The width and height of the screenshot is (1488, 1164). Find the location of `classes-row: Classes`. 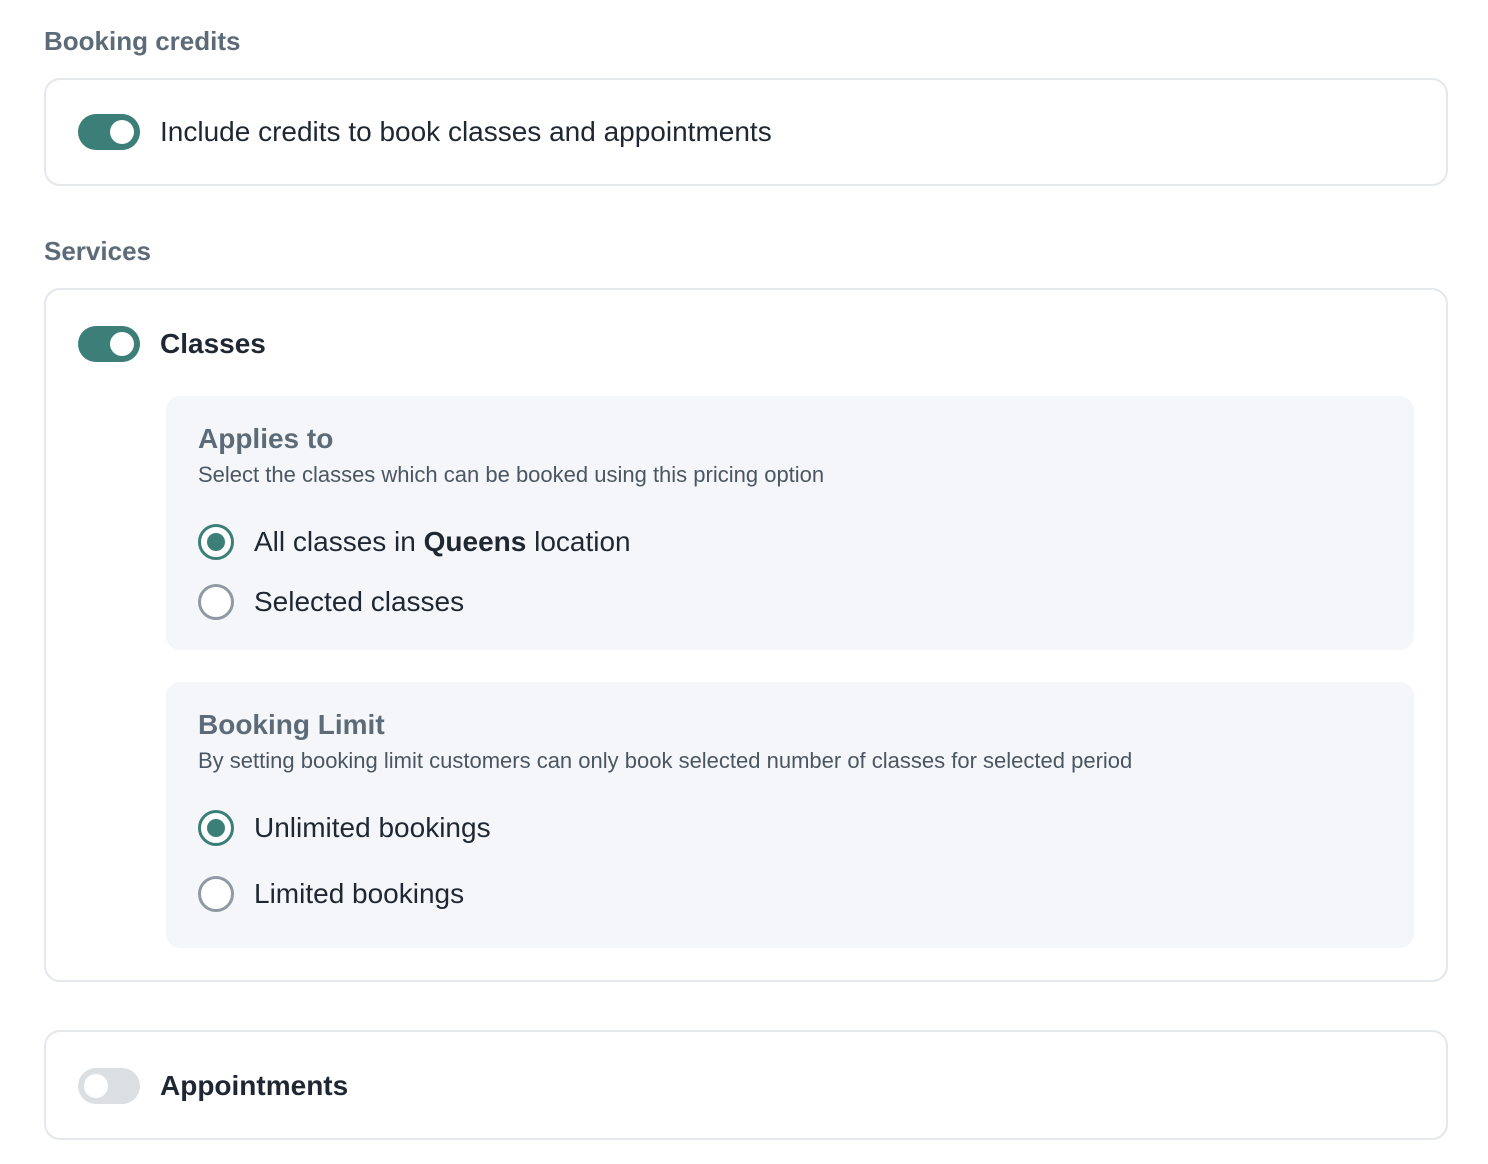

classes-row: Classes is located at coordinates (172, 344).